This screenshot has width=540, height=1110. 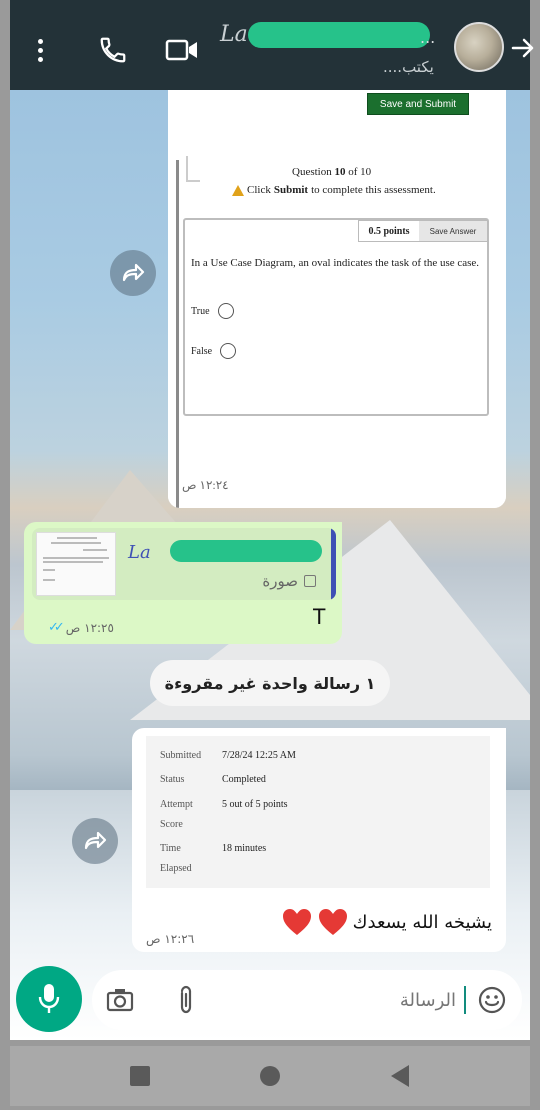 What do you see at coordinates (270, 683) in the screenshot?
I see `unread-messages-divider: ١ رسالة واحدة غير مقروءة` at bounding box center [270, 683].